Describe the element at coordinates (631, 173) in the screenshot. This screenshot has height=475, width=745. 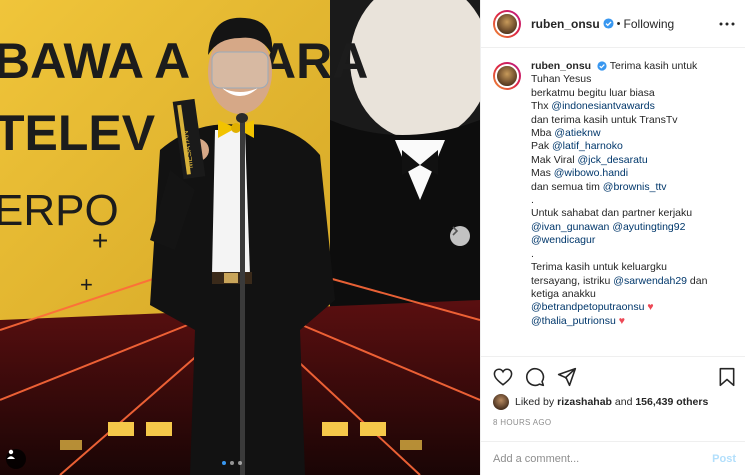
I see `caption-line: Mas @wibowo.handi` at that location.